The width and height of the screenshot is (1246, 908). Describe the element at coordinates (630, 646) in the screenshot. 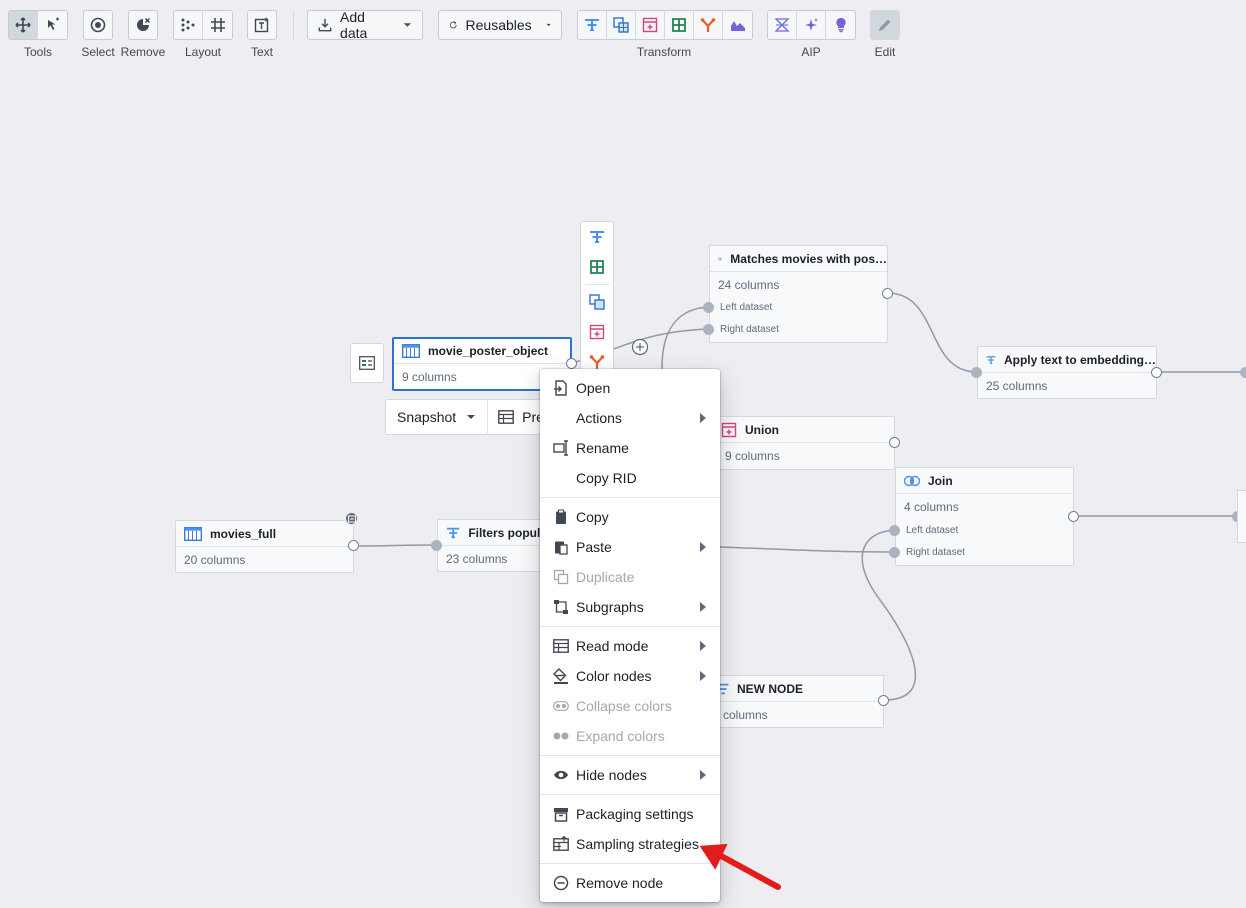

I see `menu-item-read-mode: Read mode` at that location.